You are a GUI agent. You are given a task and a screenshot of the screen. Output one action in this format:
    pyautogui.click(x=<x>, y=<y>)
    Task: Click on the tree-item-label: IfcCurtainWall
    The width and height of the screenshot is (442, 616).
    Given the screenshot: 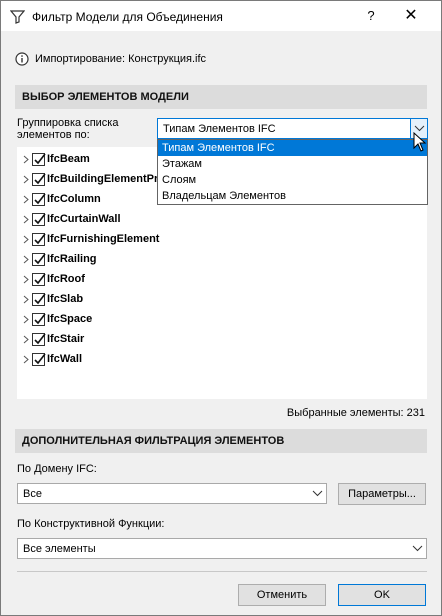 What is the action you would take?
    pyautogui.click(x=84, y=219)
    